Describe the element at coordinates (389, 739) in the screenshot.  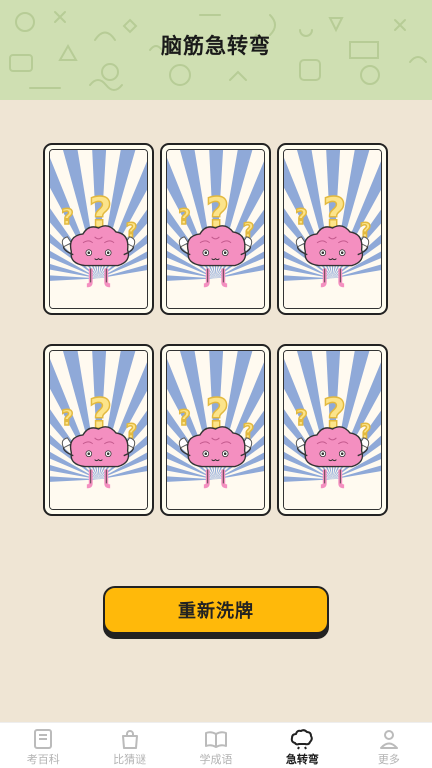
I see `person-icon` at that location.